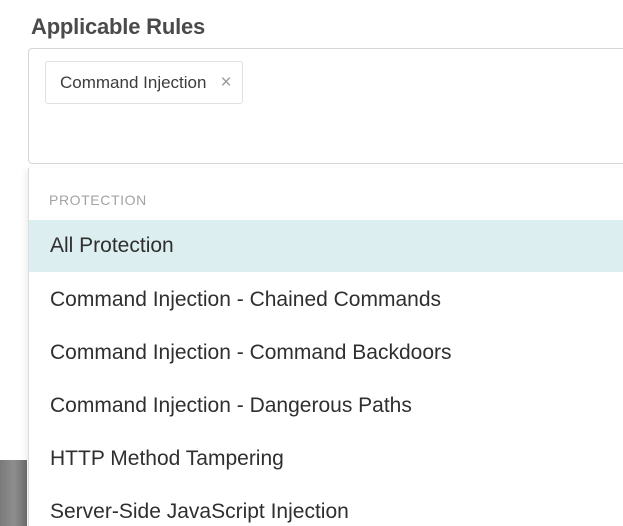 The image size is (623, 526). I want to click on background-panel-edge, so click(13, 493).